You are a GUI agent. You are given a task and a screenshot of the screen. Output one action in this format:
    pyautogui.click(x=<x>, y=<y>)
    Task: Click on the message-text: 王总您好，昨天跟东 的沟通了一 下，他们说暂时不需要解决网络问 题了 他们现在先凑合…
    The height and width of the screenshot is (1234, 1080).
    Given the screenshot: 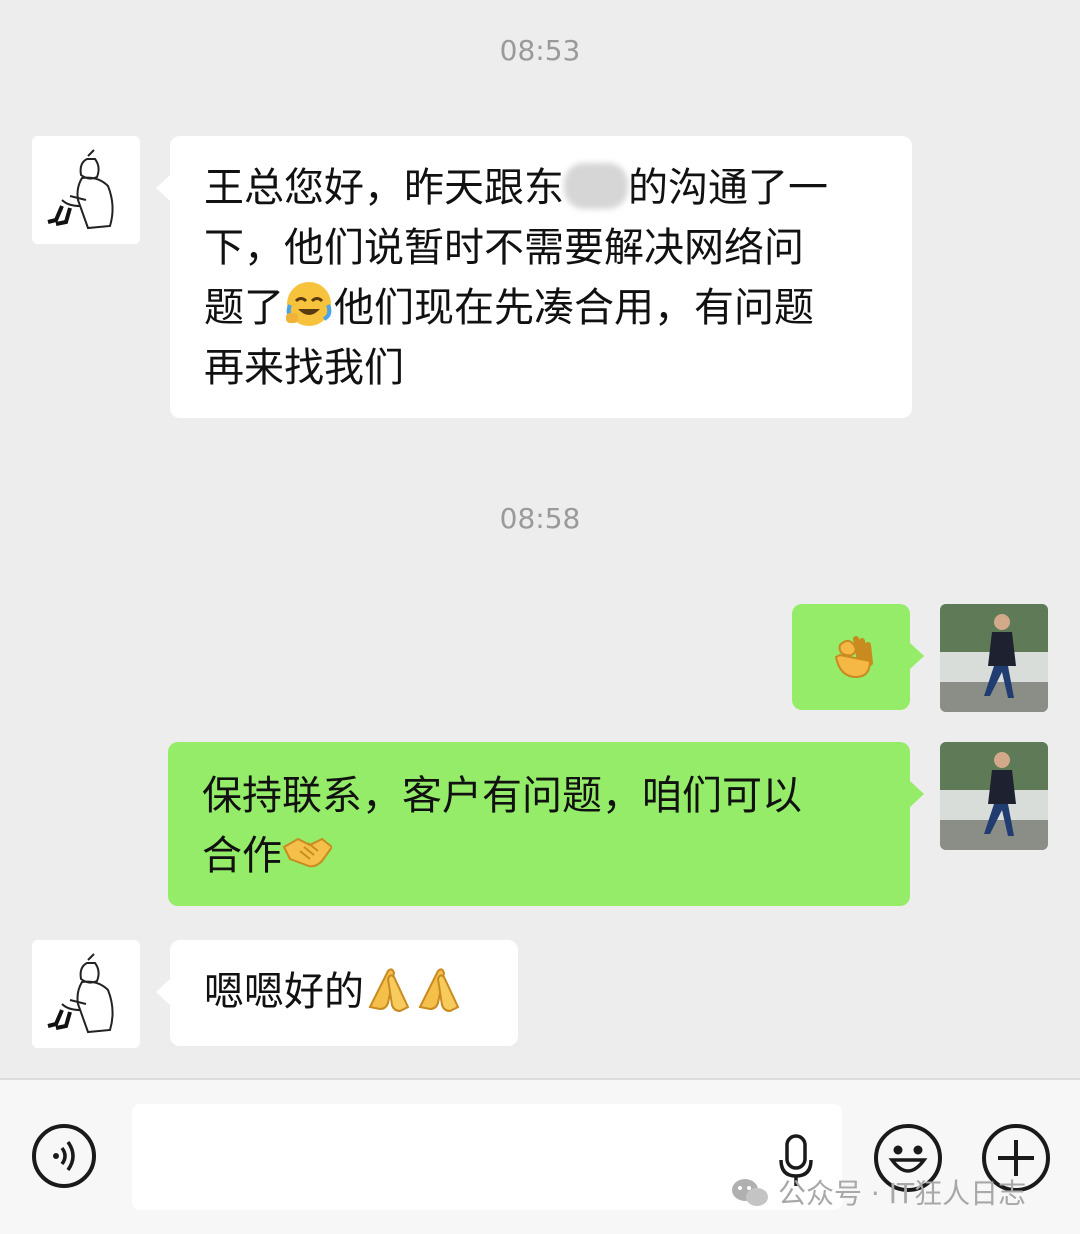 What is the action you would take?
    pyautogui.click(x=541, y=267)
    